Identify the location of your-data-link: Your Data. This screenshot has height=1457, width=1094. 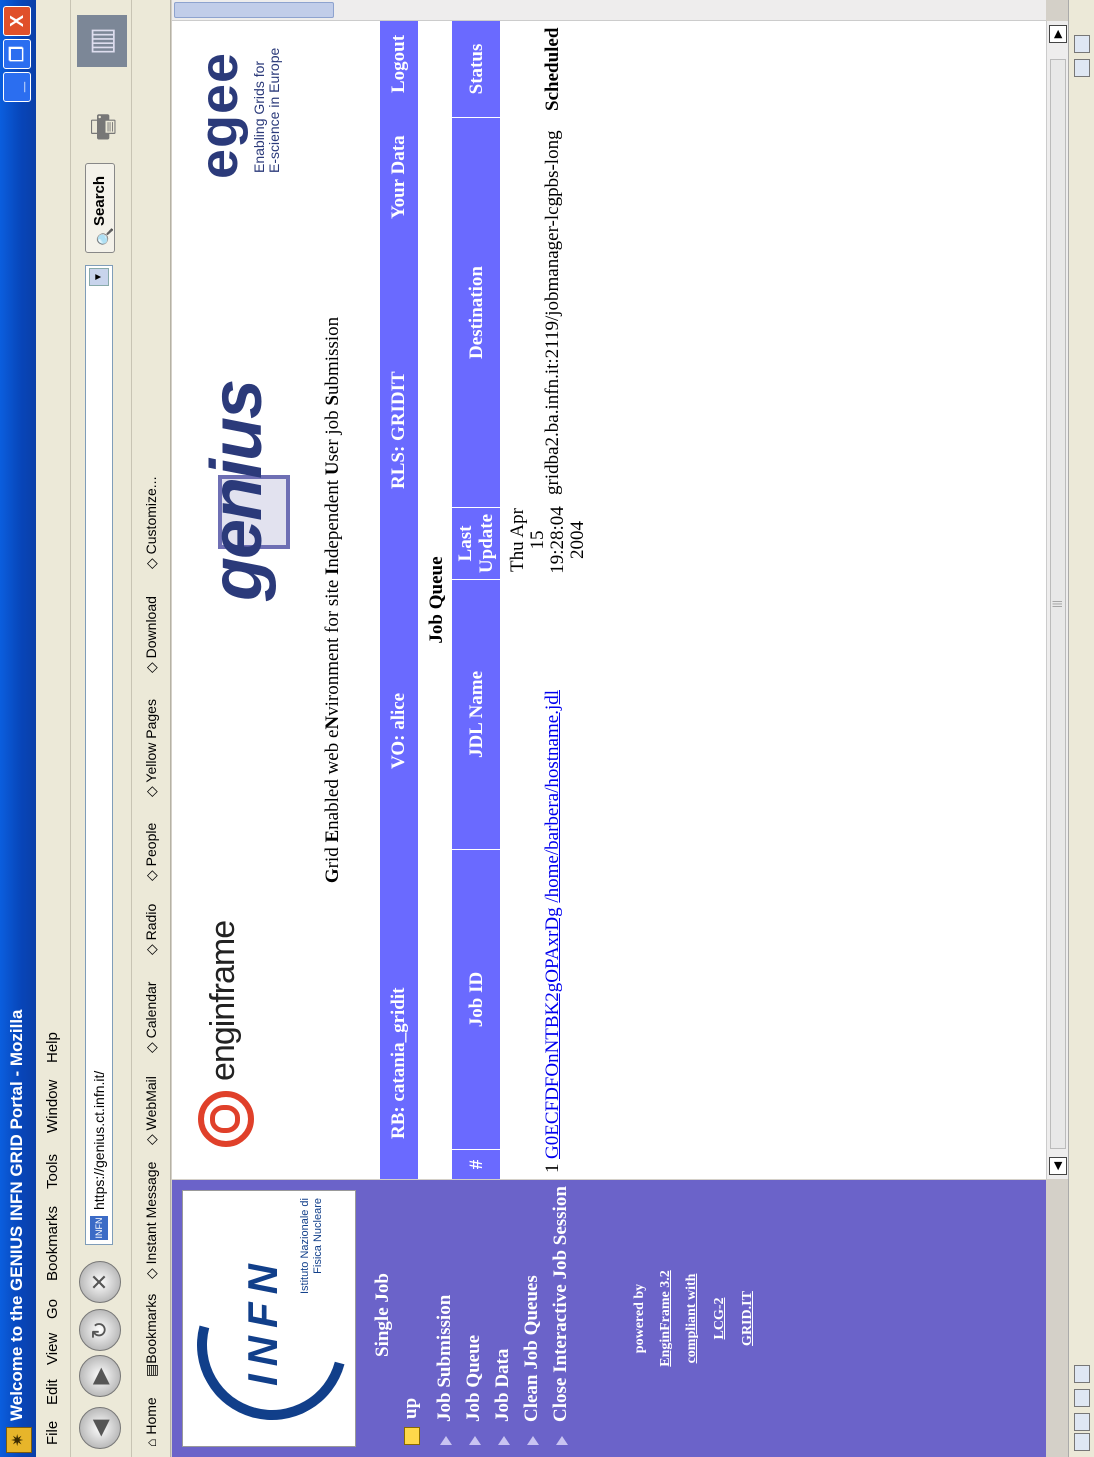
(399, 177).